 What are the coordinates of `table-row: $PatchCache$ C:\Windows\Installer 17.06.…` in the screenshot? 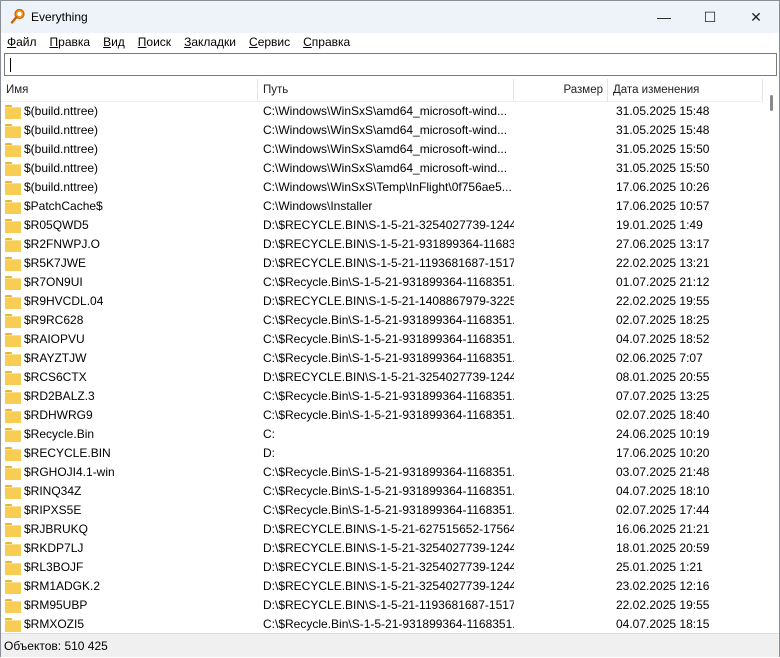 It's located at (382, 206).